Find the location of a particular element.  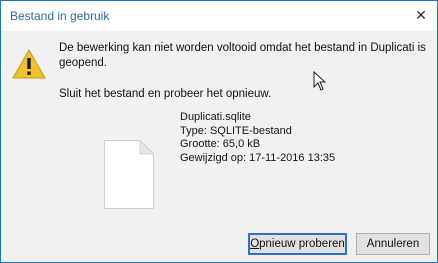

retry-button-label: Opnieuw proberen is located at coordinates (297, 244).